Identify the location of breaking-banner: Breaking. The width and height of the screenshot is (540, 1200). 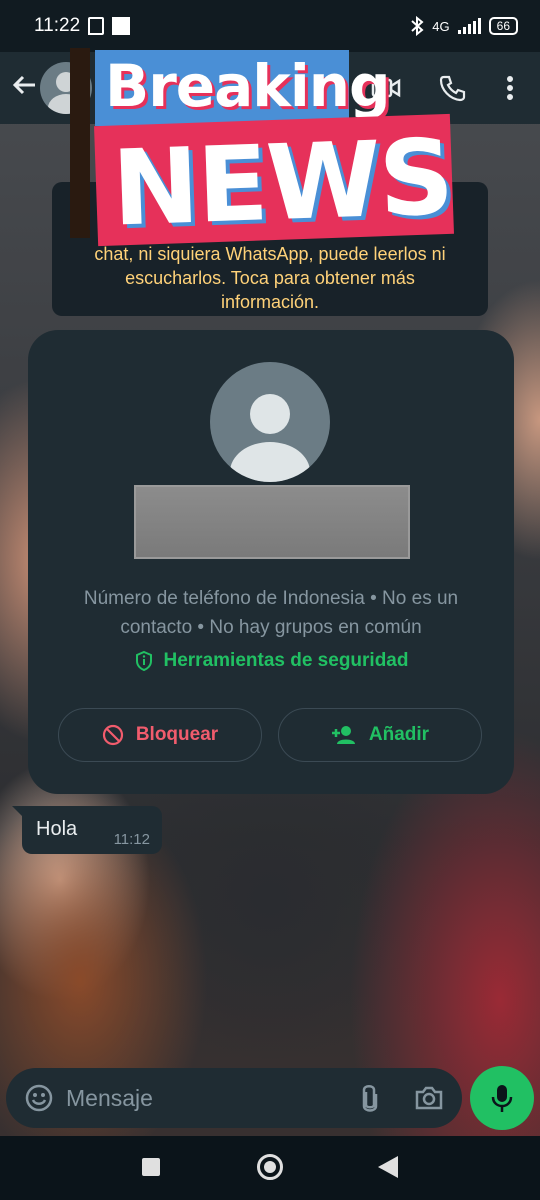
(243, 88).